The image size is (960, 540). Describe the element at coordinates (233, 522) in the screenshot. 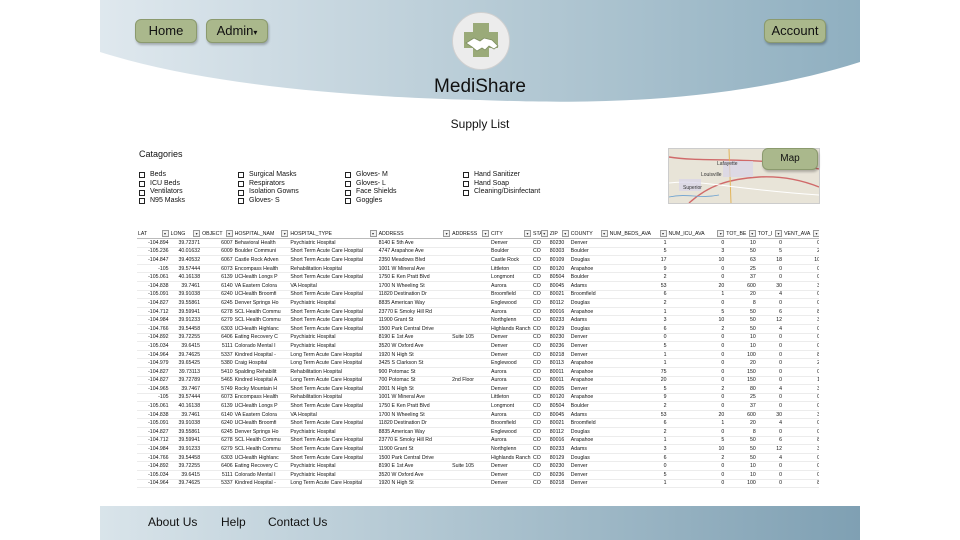

I see `help-link: Help` at that location.